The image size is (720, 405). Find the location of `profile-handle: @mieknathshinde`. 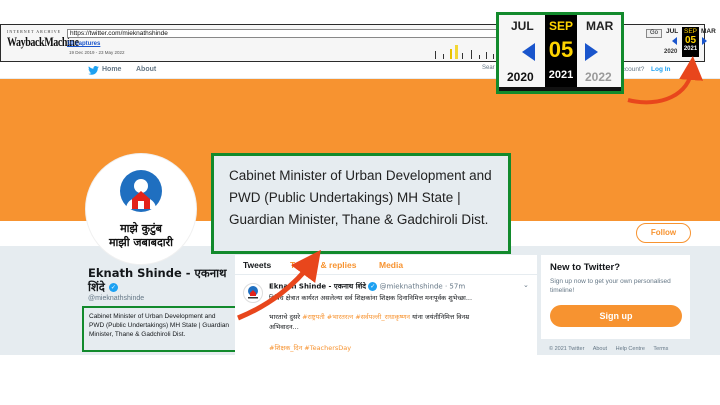

profile-handle: @mieknathshinde is located at coordinates (116, 298).